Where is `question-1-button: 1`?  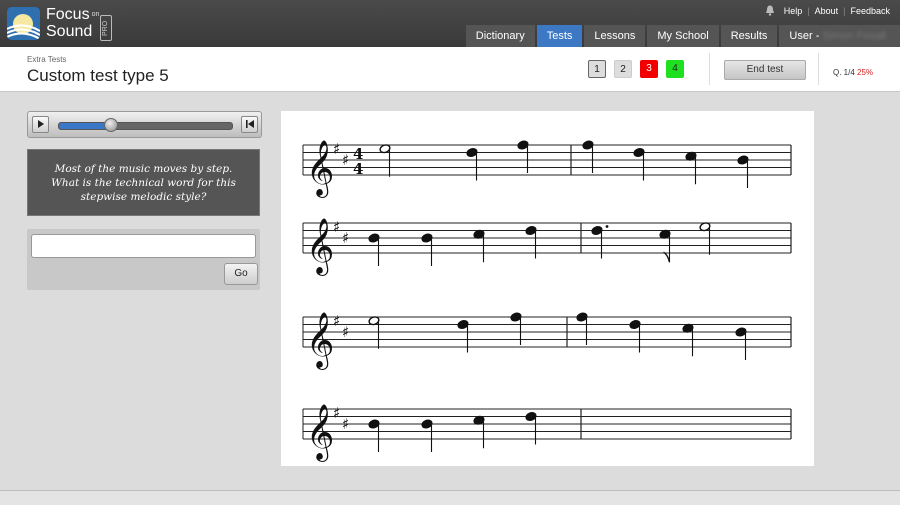 question-1-button: 1 is located at coordinates (597, 69).